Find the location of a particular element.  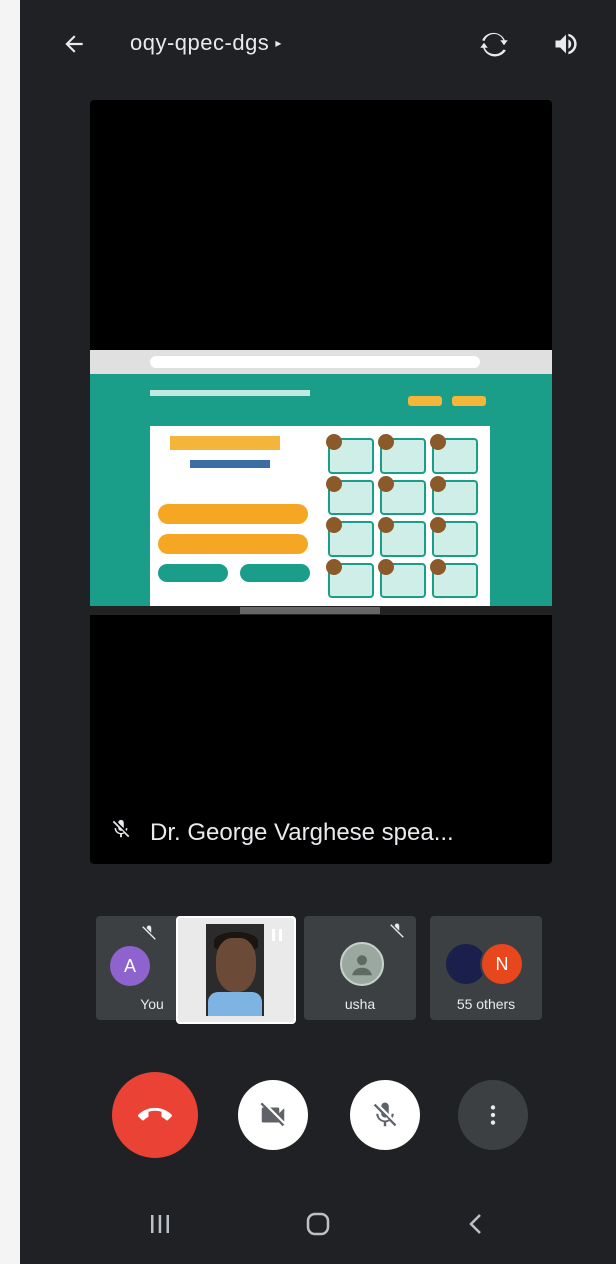

top-bar: oqy-qpec-dgs ▸ is located at coordinates (318, 46).